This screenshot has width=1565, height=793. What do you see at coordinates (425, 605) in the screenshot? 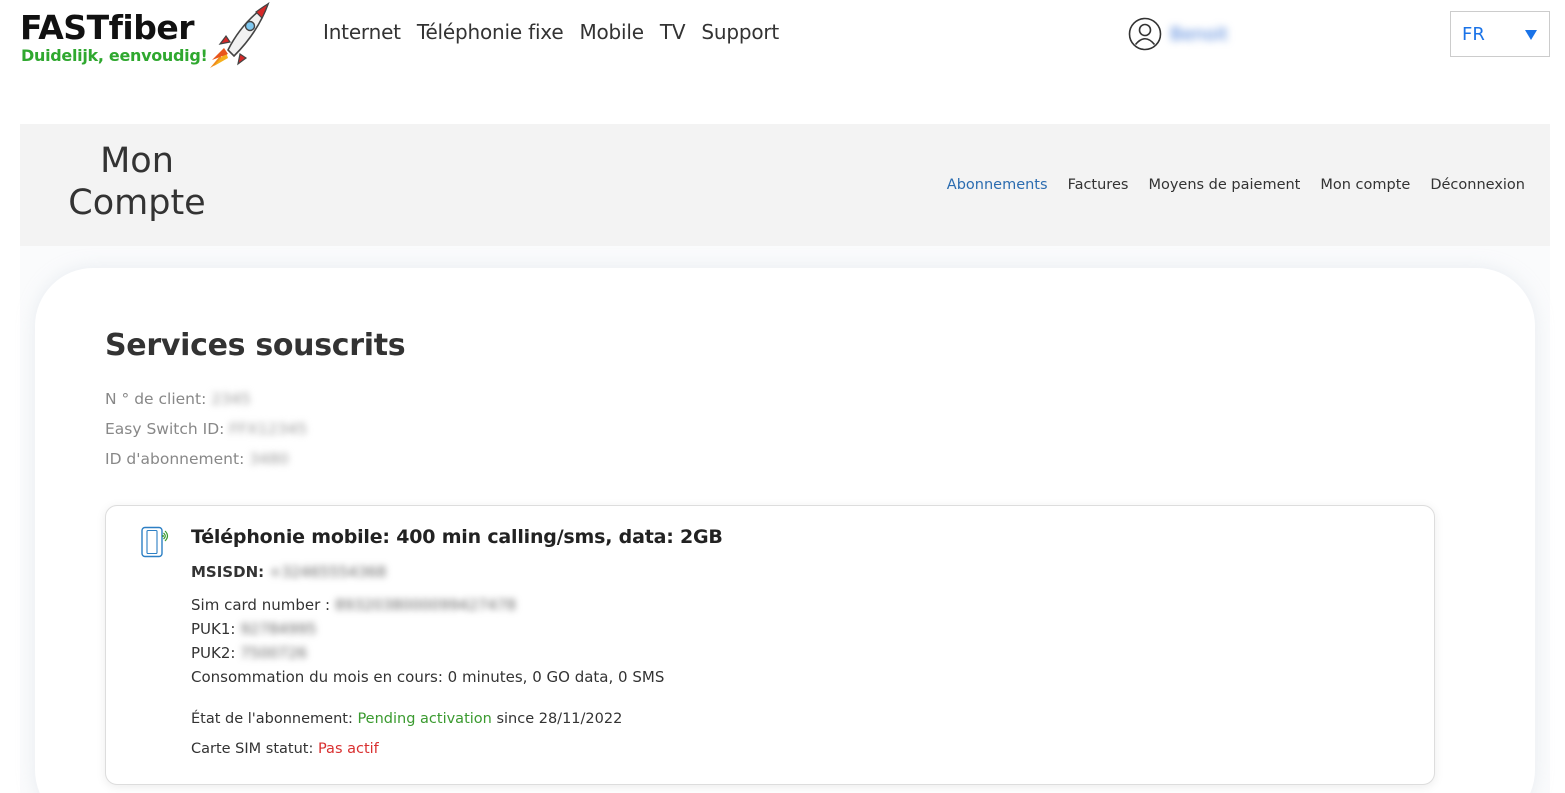
I see `sim-number-value: 8932038000099427478` at bounding box center [425, 605].